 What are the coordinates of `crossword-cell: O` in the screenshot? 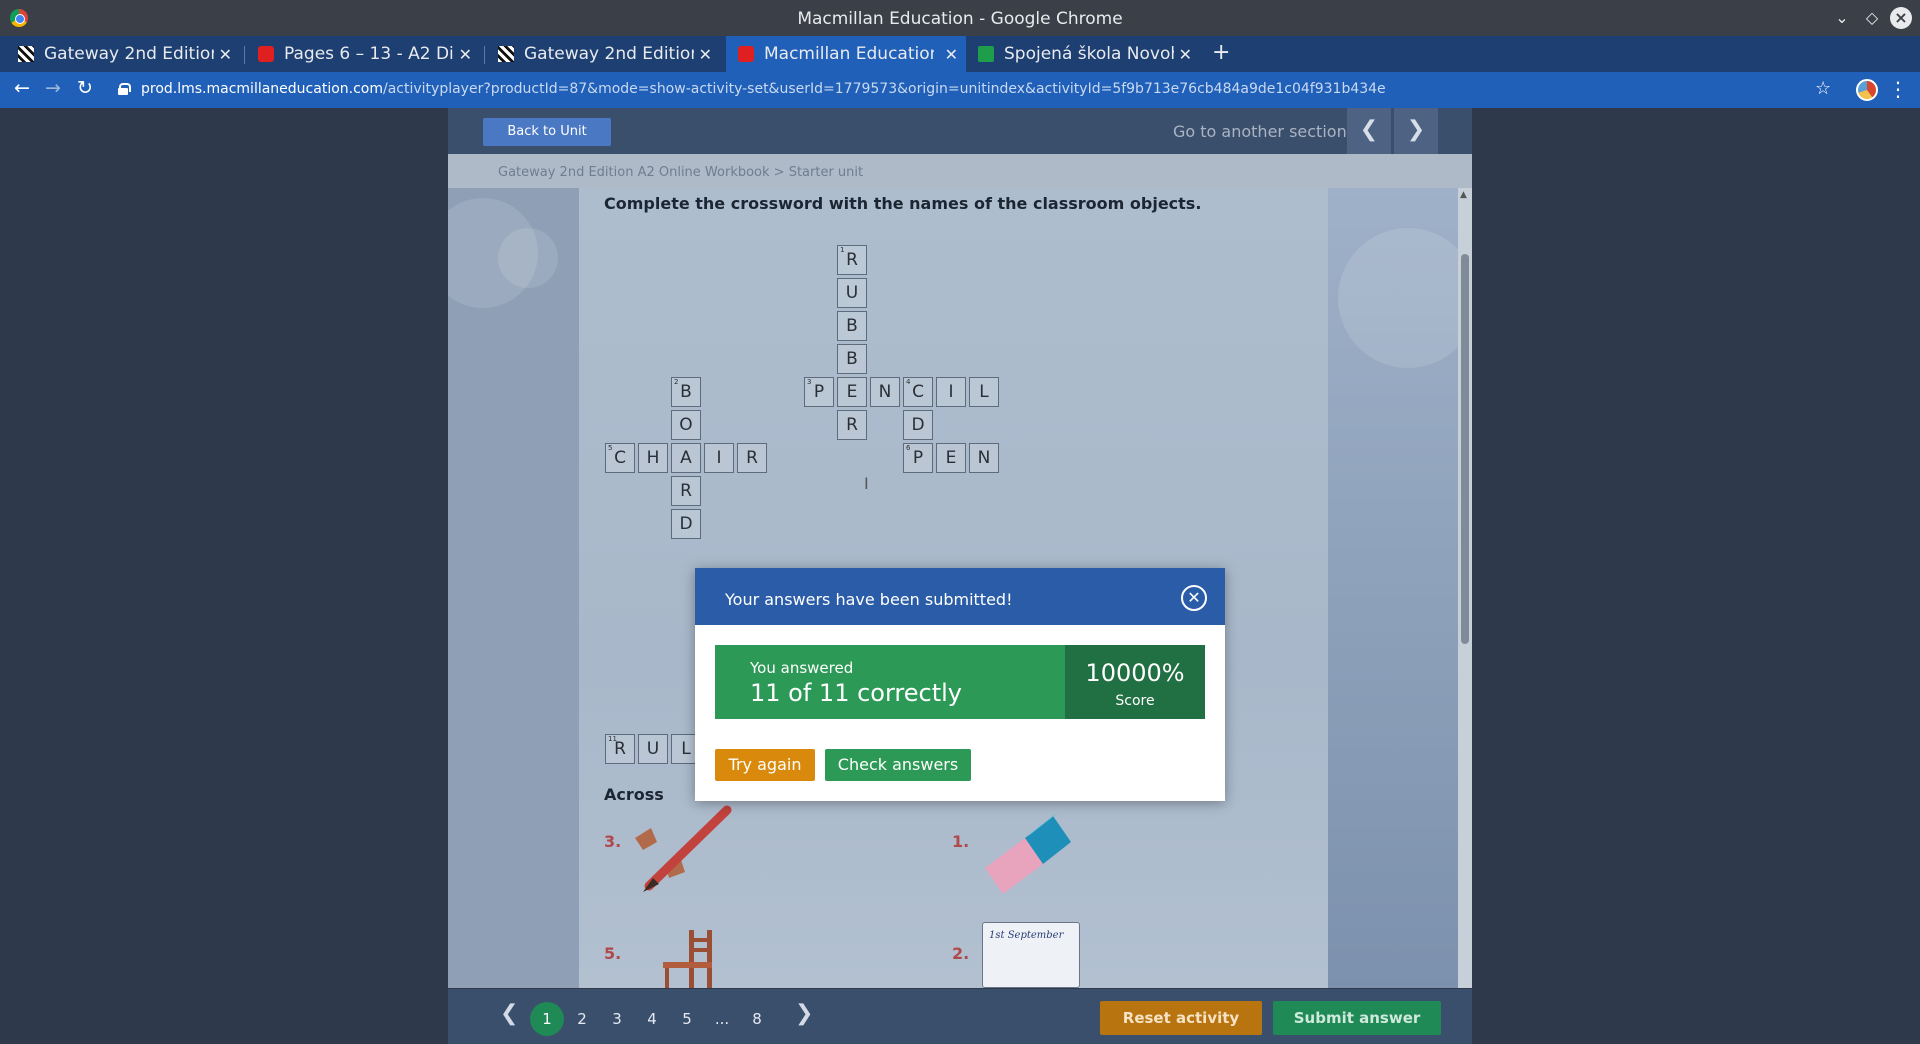 It's located at (686, 425).